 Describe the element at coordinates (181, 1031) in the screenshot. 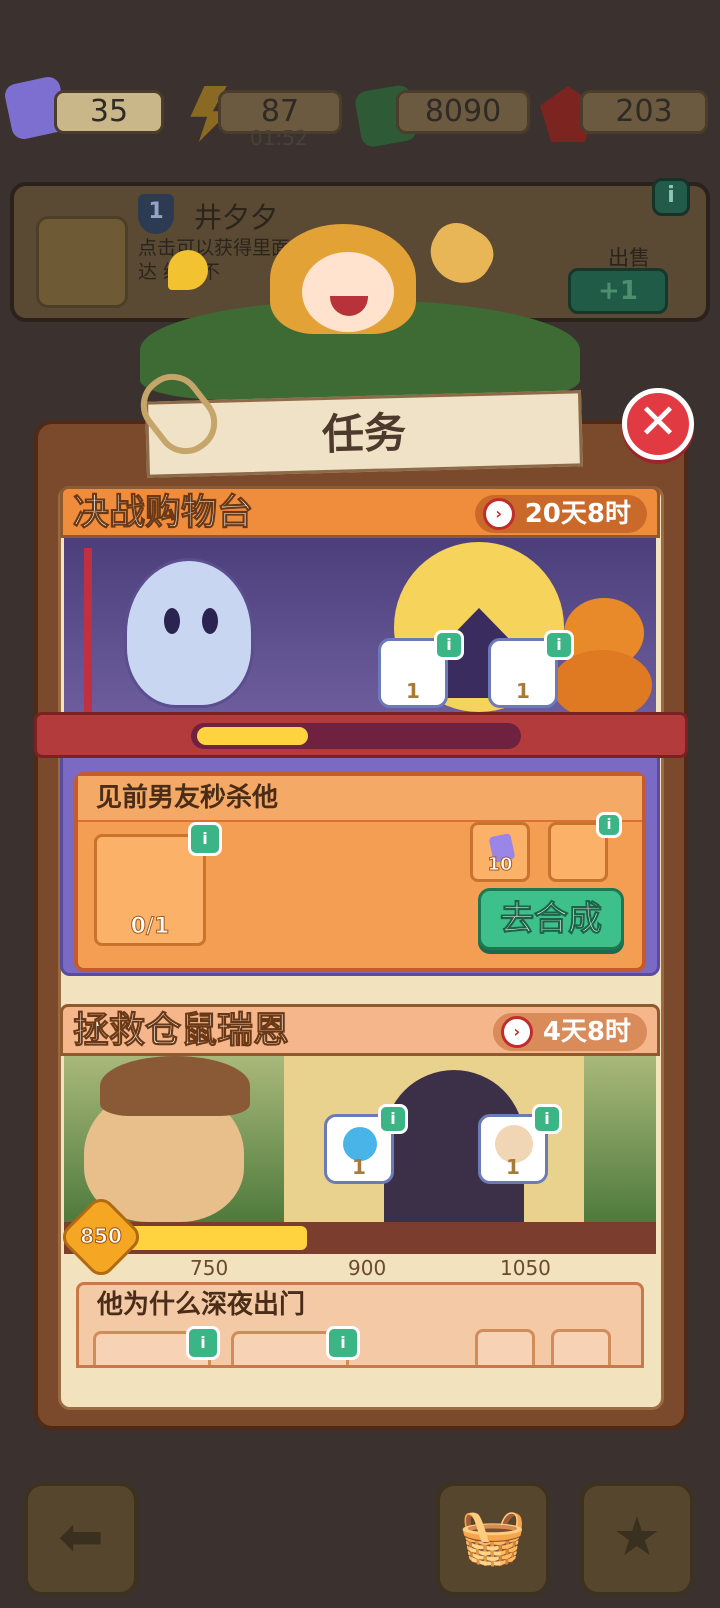

I see `quest-name: 拯救仓鼠瑞恩` at that location.